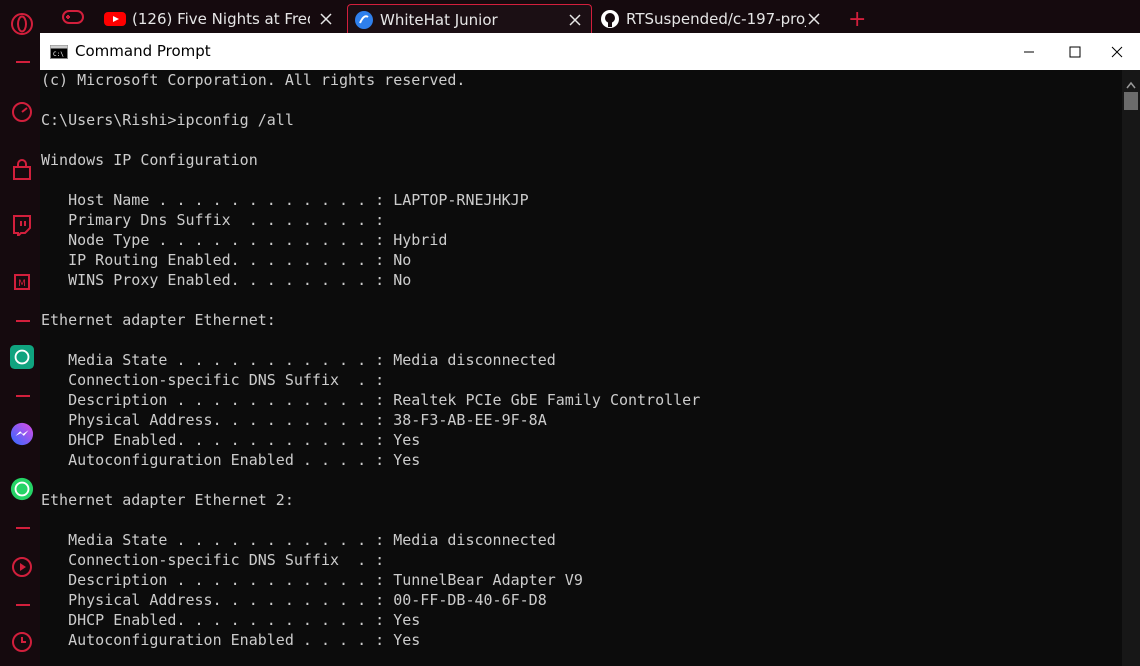 The width and height of the screenshot is (1140, 666). Describe the element at coordinates (610, 19) in the screenshot. I see `github-icon` at that location.